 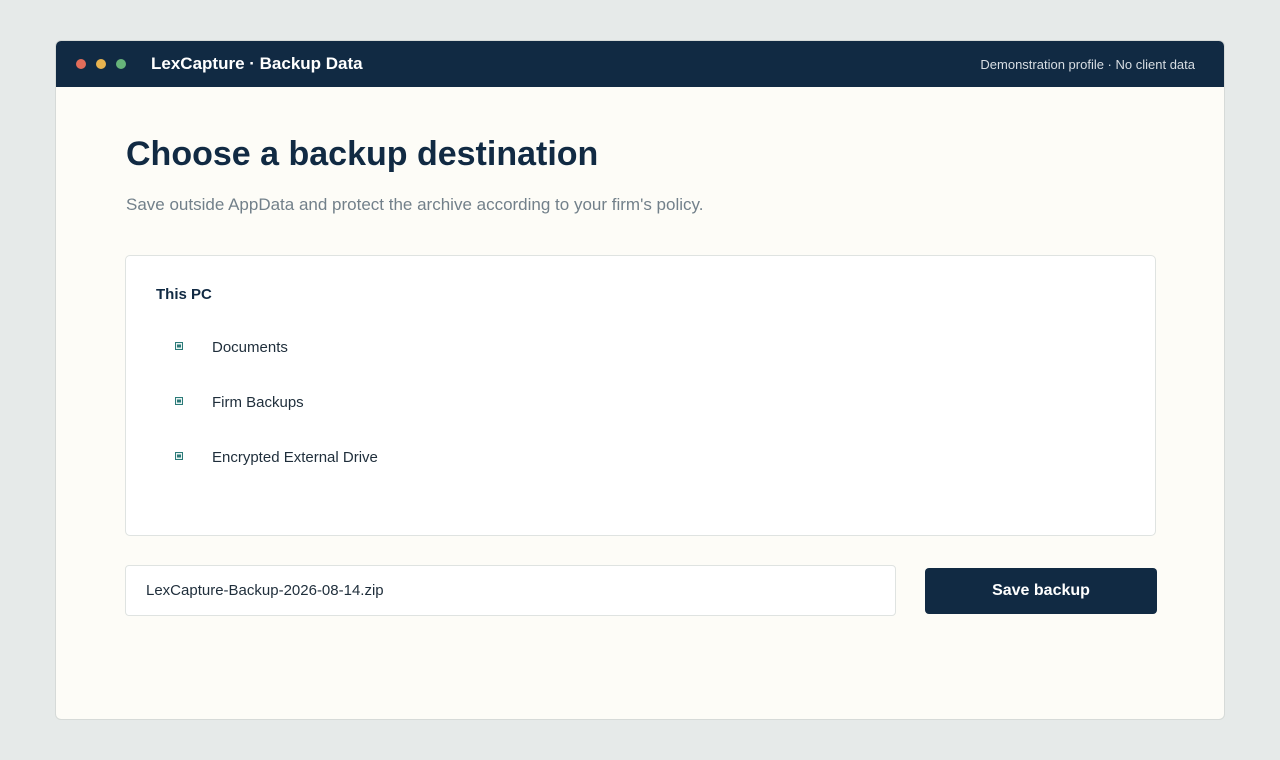 What do you see at coordinates (258, 402) in the screenshot?
I see `destination-label: Firm Backups` at bounding box center [258, 402].